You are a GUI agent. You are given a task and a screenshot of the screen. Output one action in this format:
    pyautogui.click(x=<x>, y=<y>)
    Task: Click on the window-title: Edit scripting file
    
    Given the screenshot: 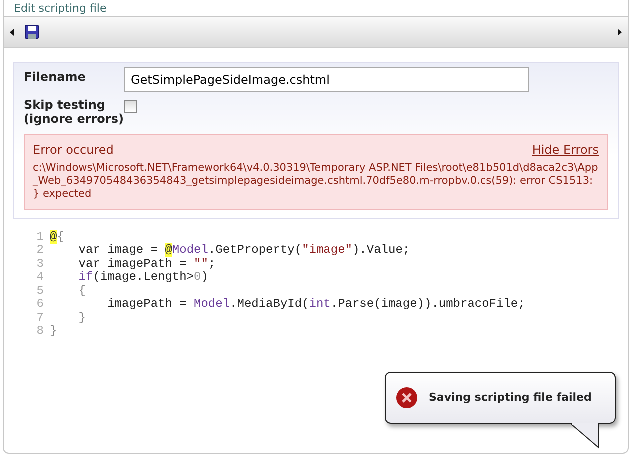 What is the action you would take?
    pyautogui.click(x=60, y=8)
    